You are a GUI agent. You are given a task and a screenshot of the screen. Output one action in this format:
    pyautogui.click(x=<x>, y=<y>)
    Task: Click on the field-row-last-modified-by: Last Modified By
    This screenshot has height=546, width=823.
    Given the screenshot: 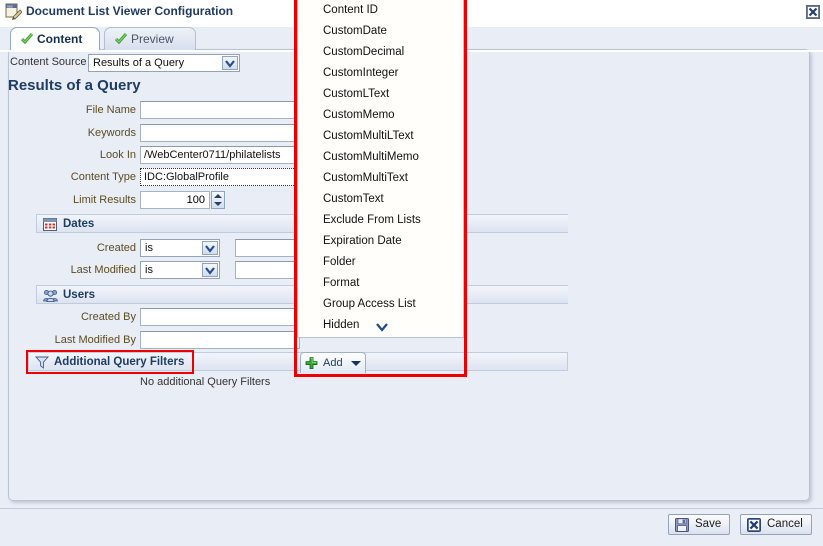 What is the action you would take?
    pyautogui.click(x=154, y=341)
    